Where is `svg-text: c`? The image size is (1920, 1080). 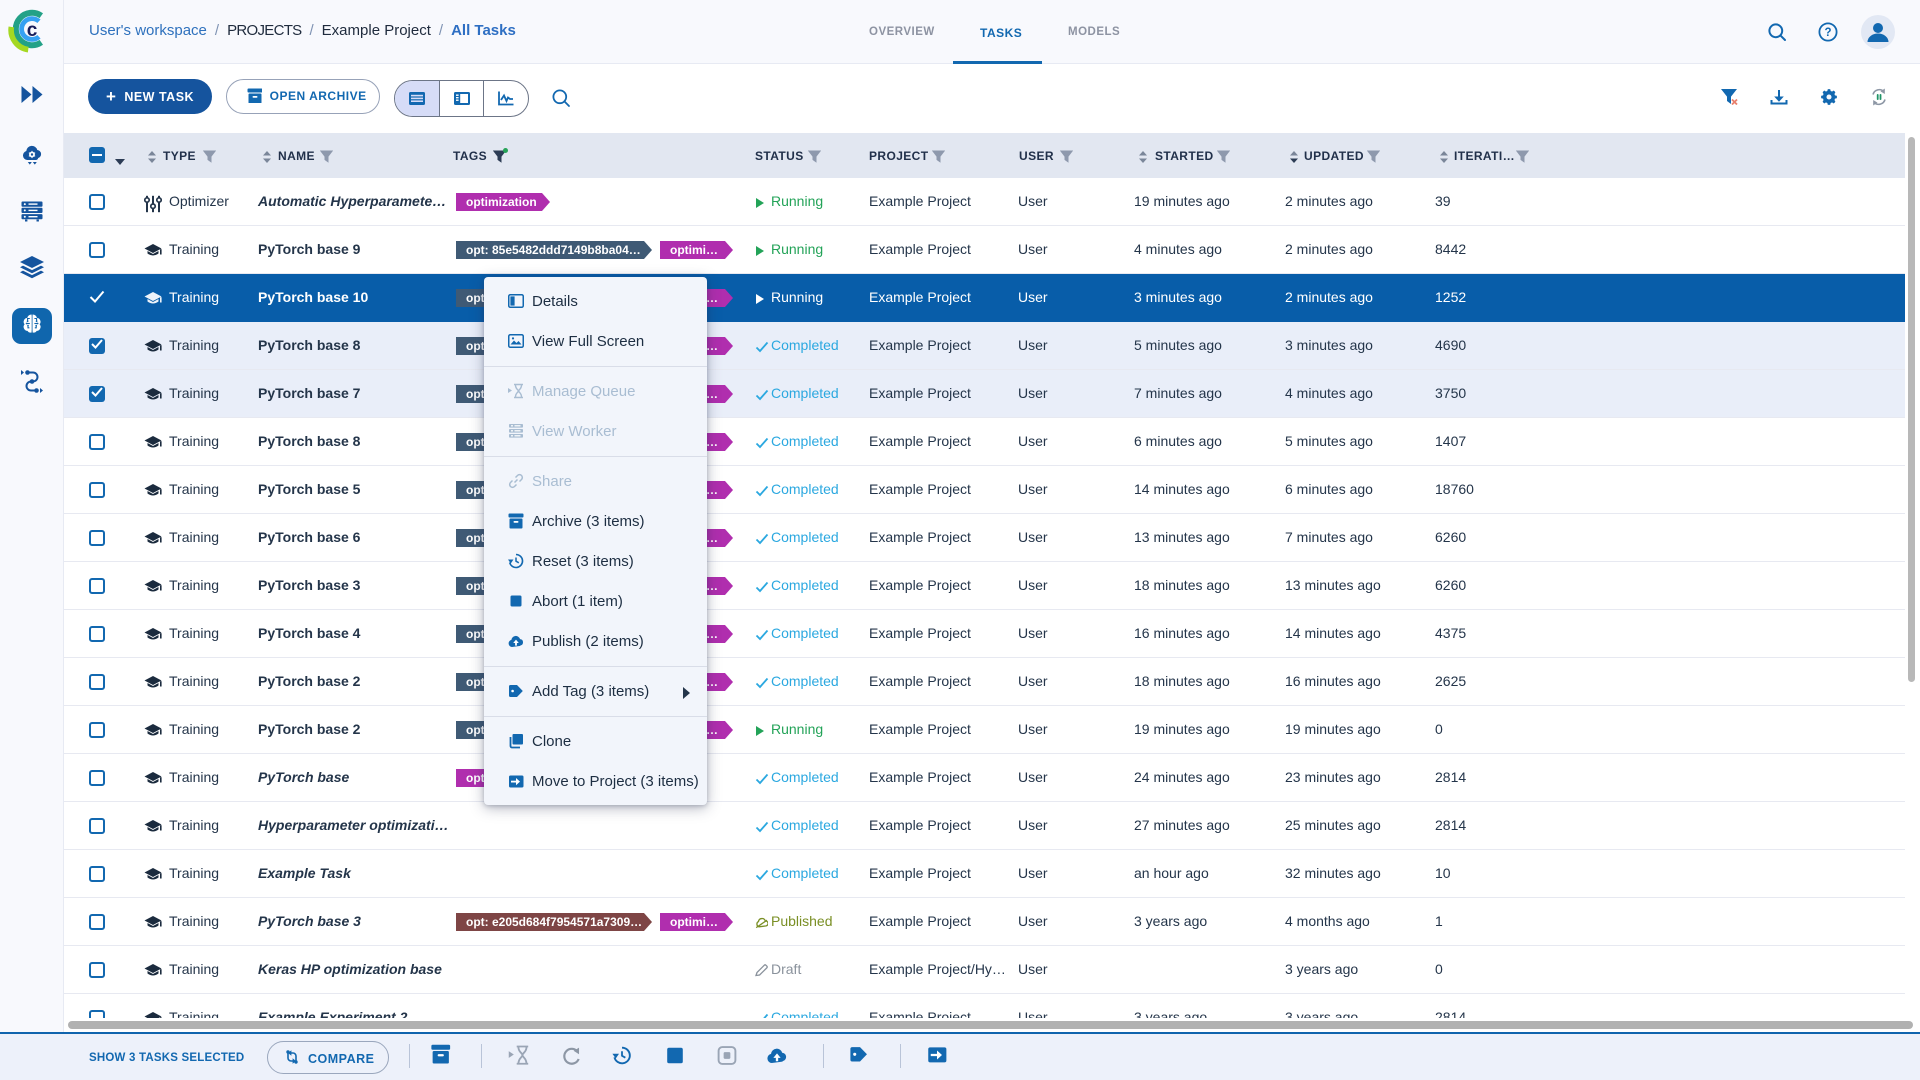
svg-text: c is located at coordinates (31, 30).